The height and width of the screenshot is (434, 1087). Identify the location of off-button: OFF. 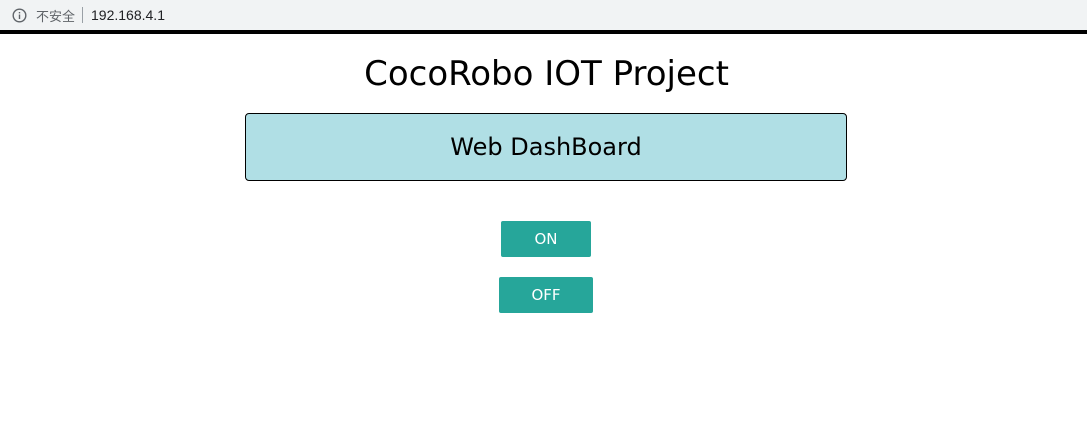
(546, 295).